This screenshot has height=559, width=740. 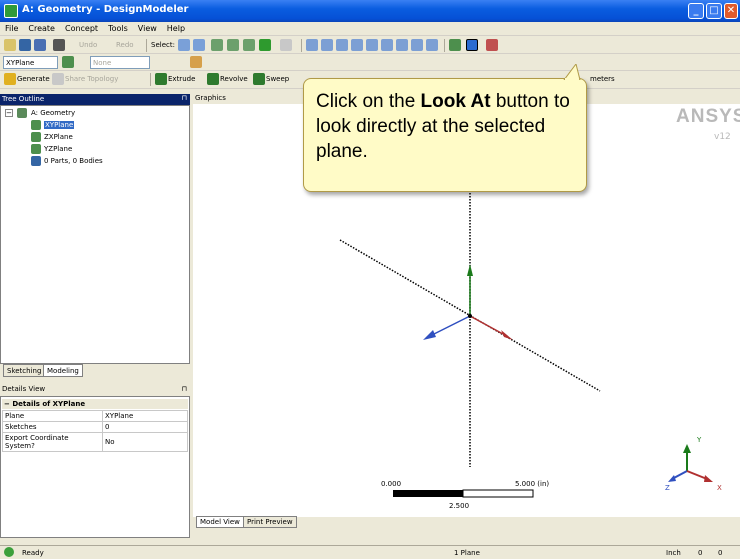 I want to click on new-sketch-icon, so click(x=196, y=62).